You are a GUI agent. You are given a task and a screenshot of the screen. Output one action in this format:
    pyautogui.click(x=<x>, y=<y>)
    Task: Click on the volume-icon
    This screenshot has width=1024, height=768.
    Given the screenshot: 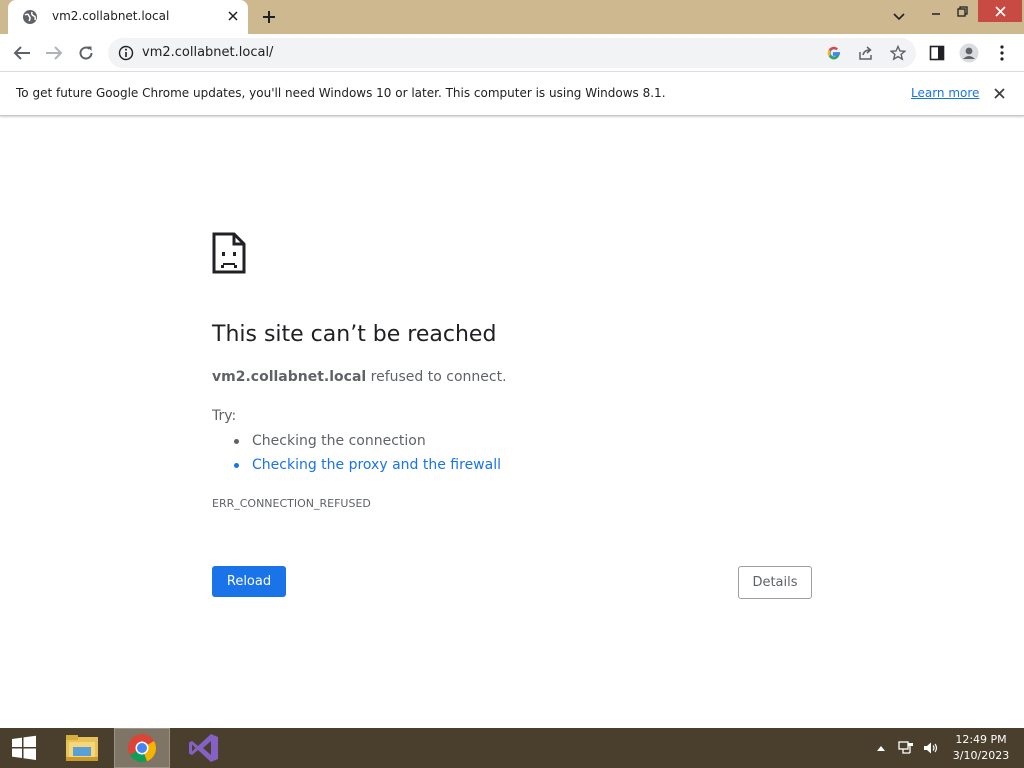 What is the action you would take?
    pyautogui.click(x=931, y=748)
    